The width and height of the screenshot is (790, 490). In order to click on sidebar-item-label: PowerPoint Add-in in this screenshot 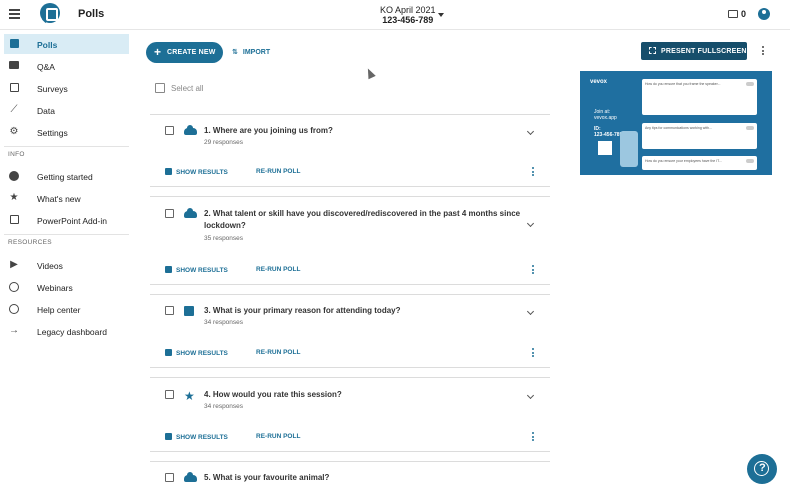, I will do `click(72, 221)`.